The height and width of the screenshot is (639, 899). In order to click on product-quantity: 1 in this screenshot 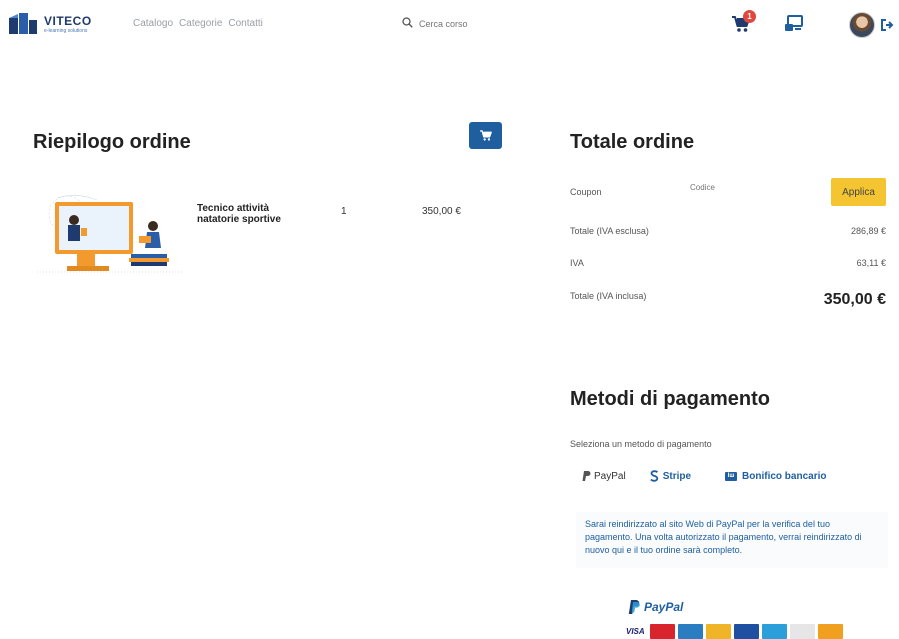, I will do `click(344, 211)`.